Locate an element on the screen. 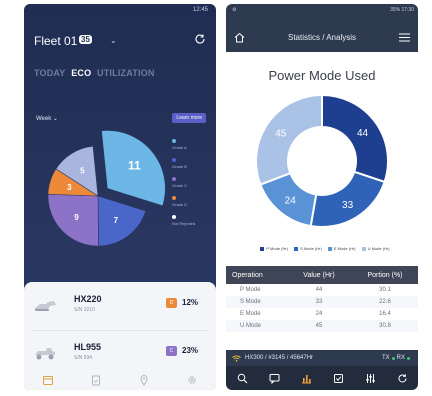 Image resolution: width=432 pixels, height=396 pixels. calendar-icon is located at coordinates (48, 380).